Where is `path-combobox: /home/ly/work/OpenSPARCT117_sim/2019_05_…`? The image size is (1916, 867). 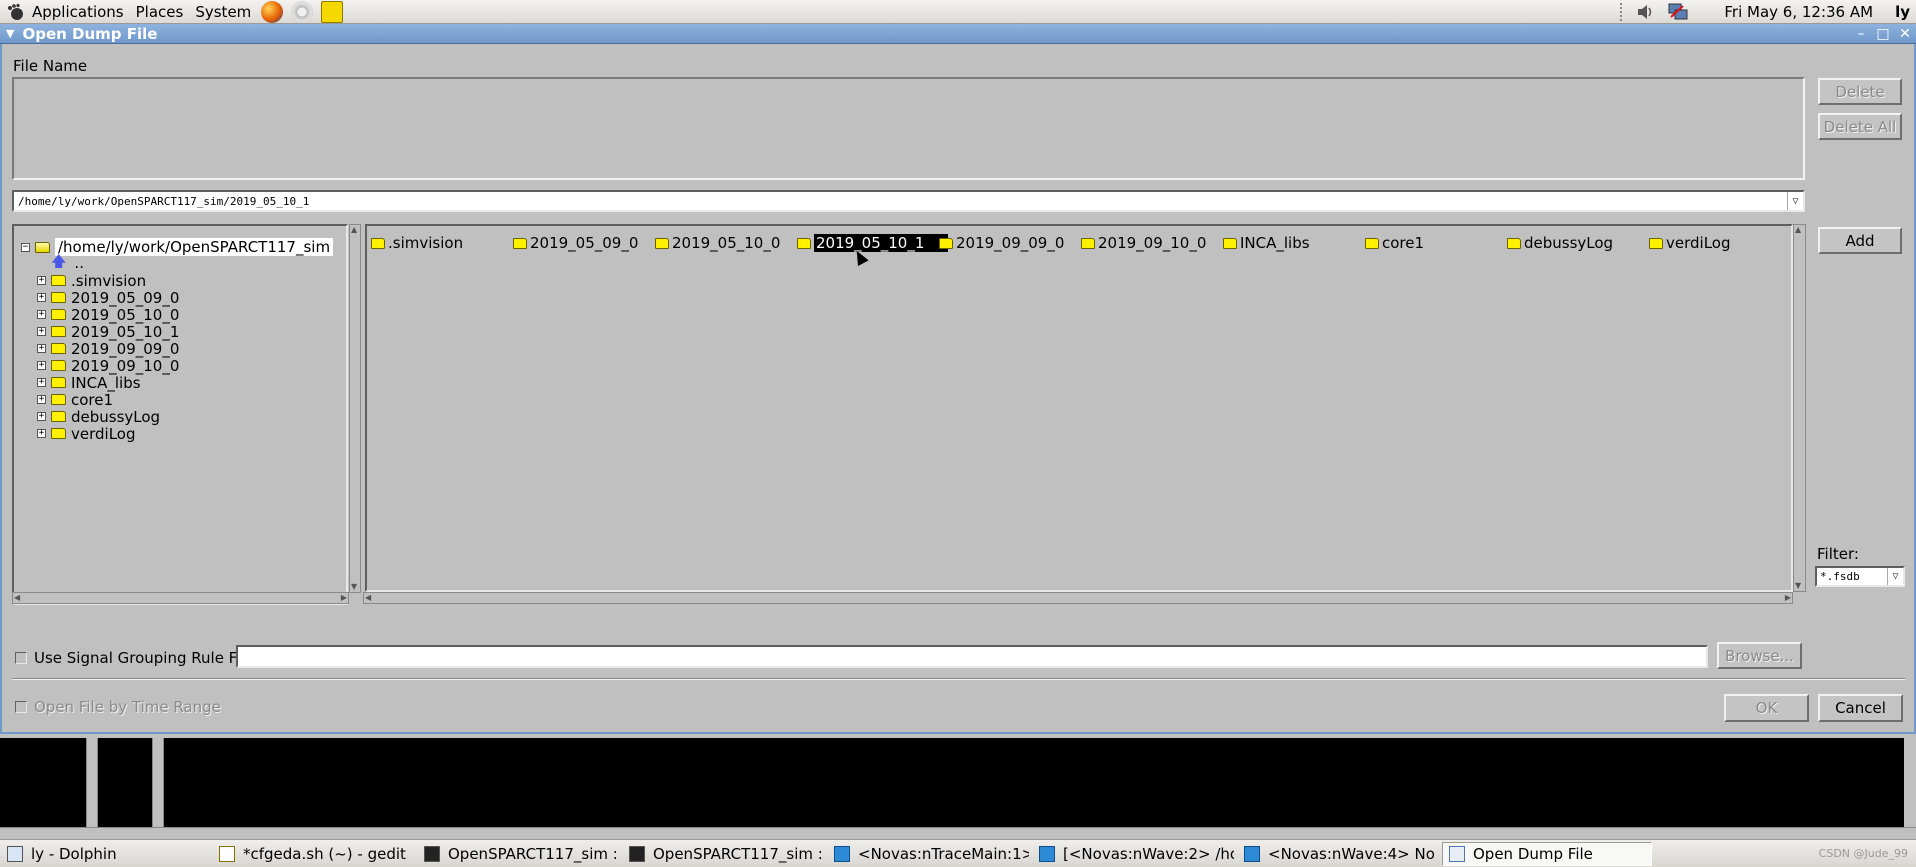
path-combobox: /home/ly/work/OpenSPARCT117_sim/2019_05_… is located at coordinates (908, 201).